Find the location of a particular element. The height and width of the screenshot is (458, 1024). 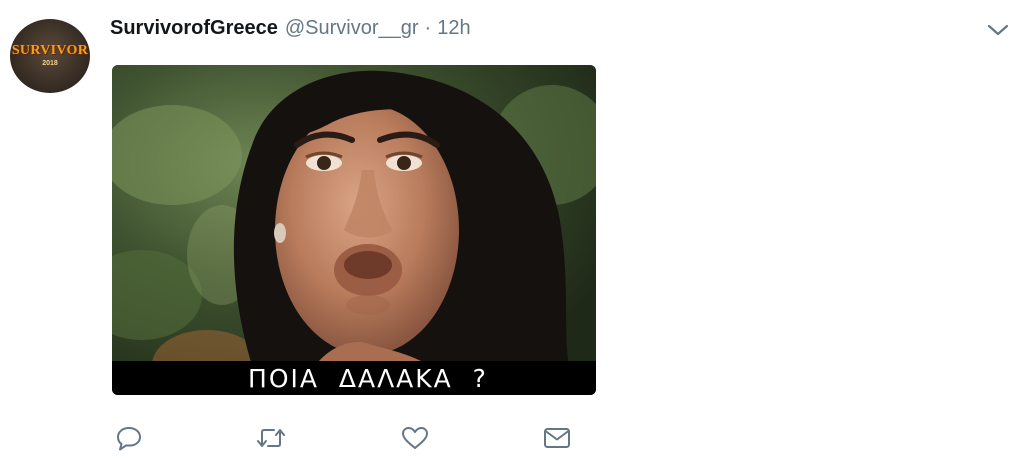

avatar: SURVIVOR 2018 is located at coordinates (50, 56).